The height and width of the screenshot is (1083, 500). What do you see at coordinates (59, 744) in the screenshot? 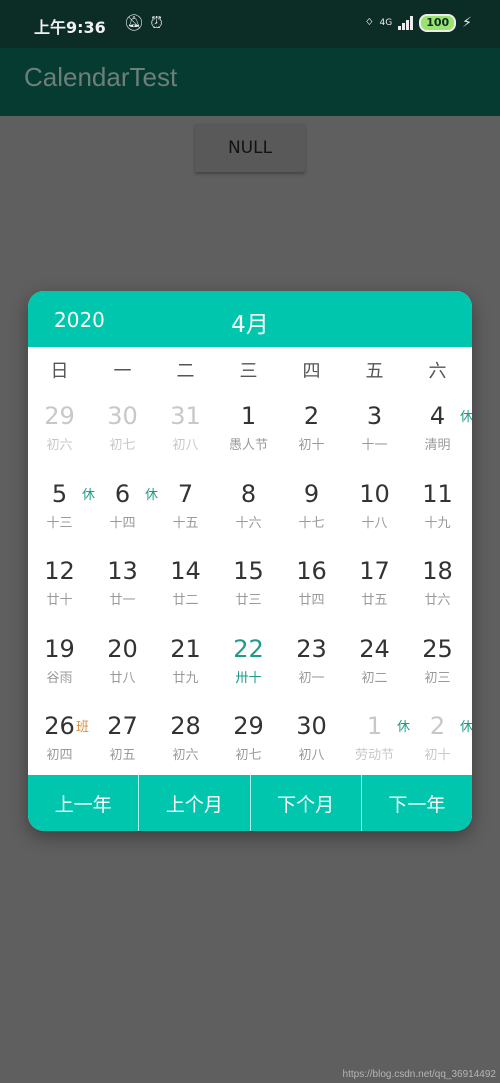
I see `day-cell: 26 初四班` at bounding box center [59, 744].